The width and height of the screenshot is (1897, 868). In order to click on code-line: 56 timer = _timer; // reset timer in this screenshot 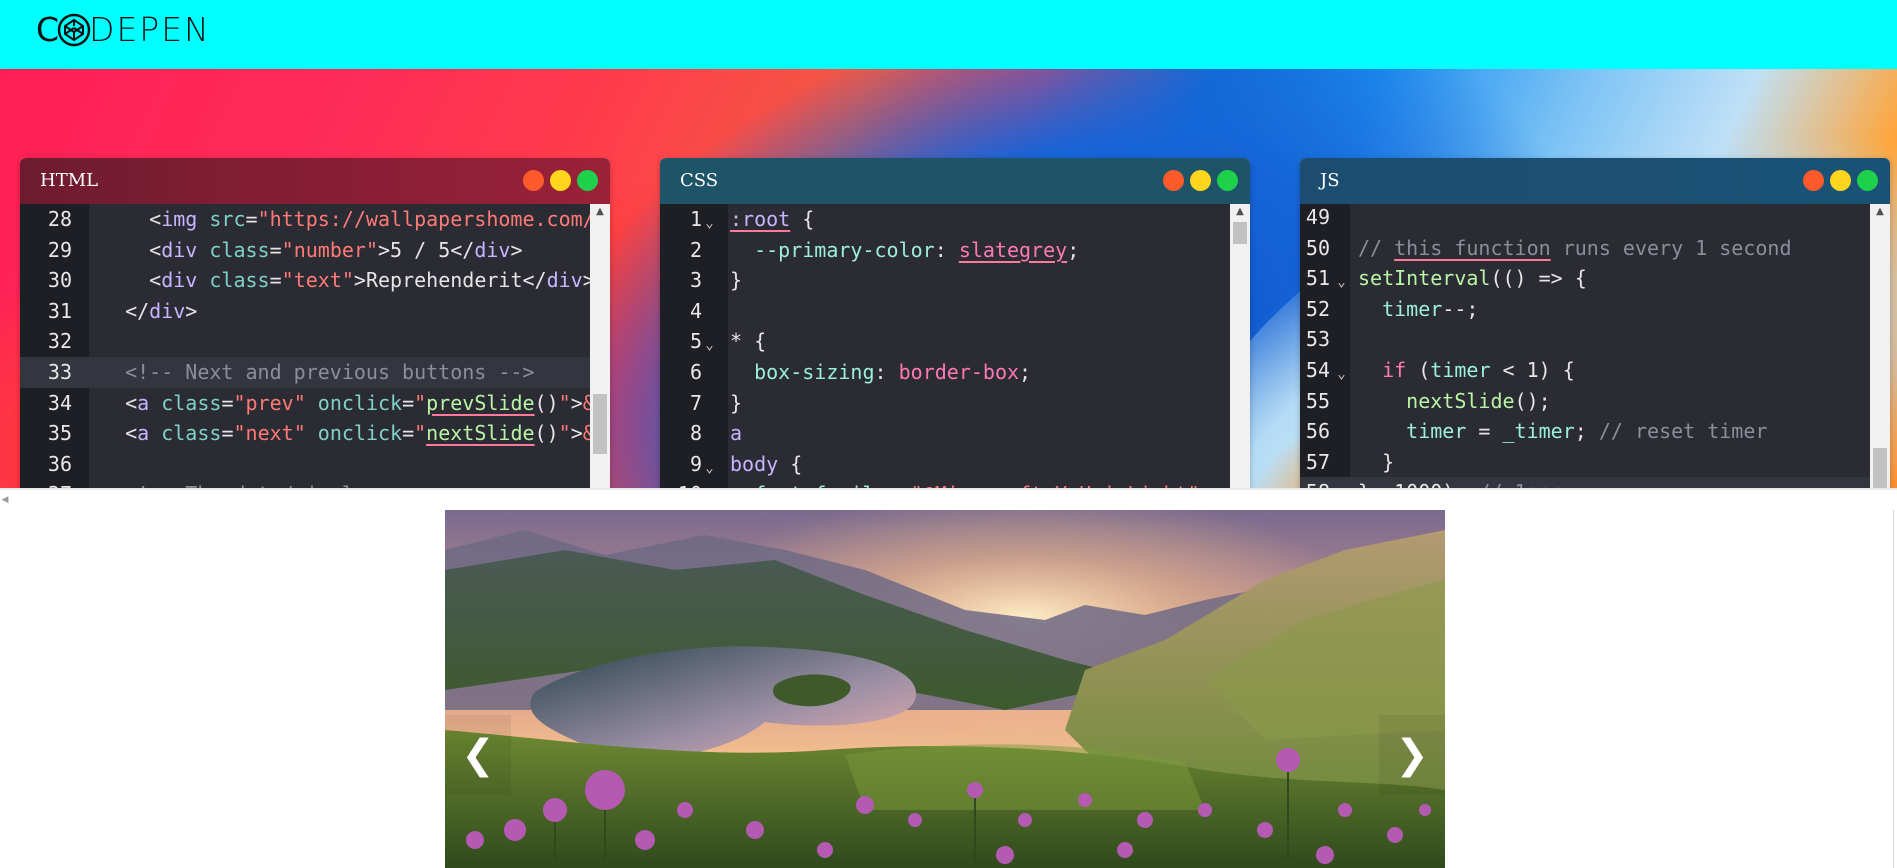, I will do `click(1595, 431)`.